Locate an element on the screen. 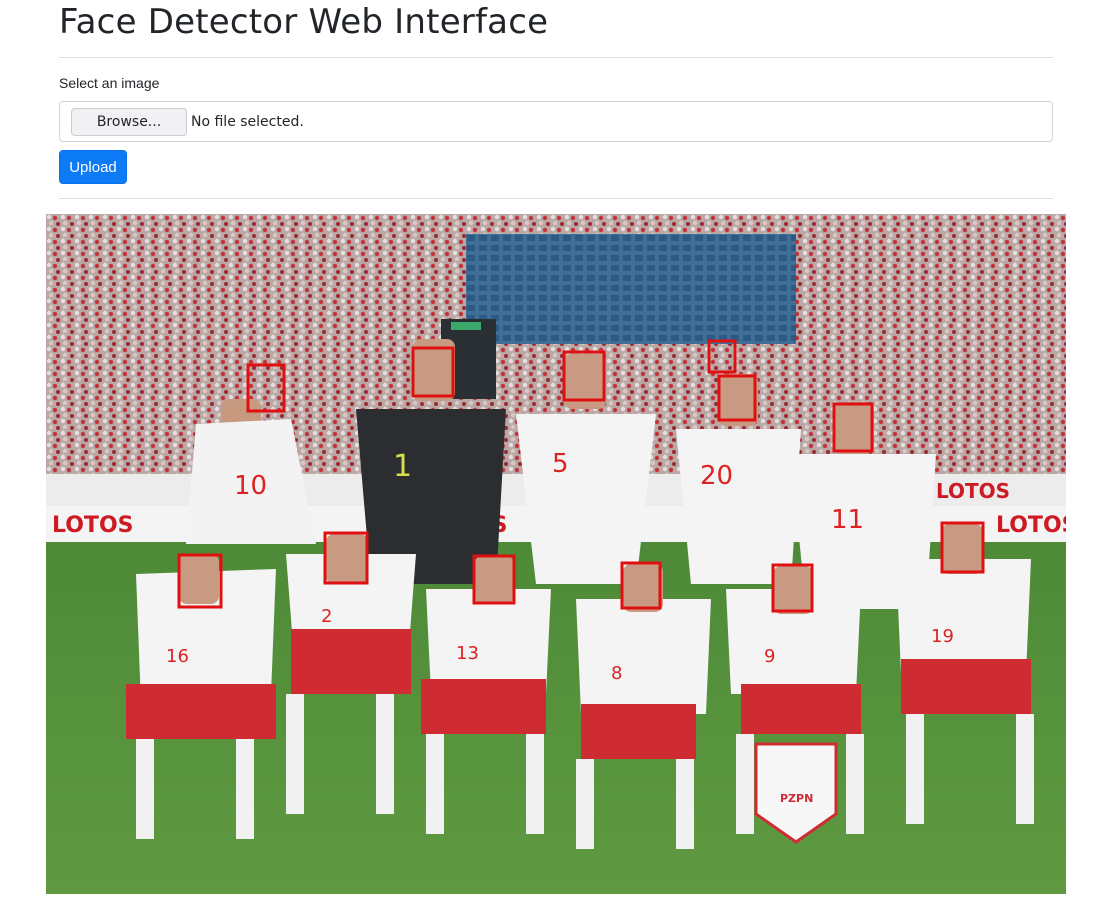 This screenshot has width=1097, height=908. file-input: Browse... No file selected. is located at coordinates (556, 121).